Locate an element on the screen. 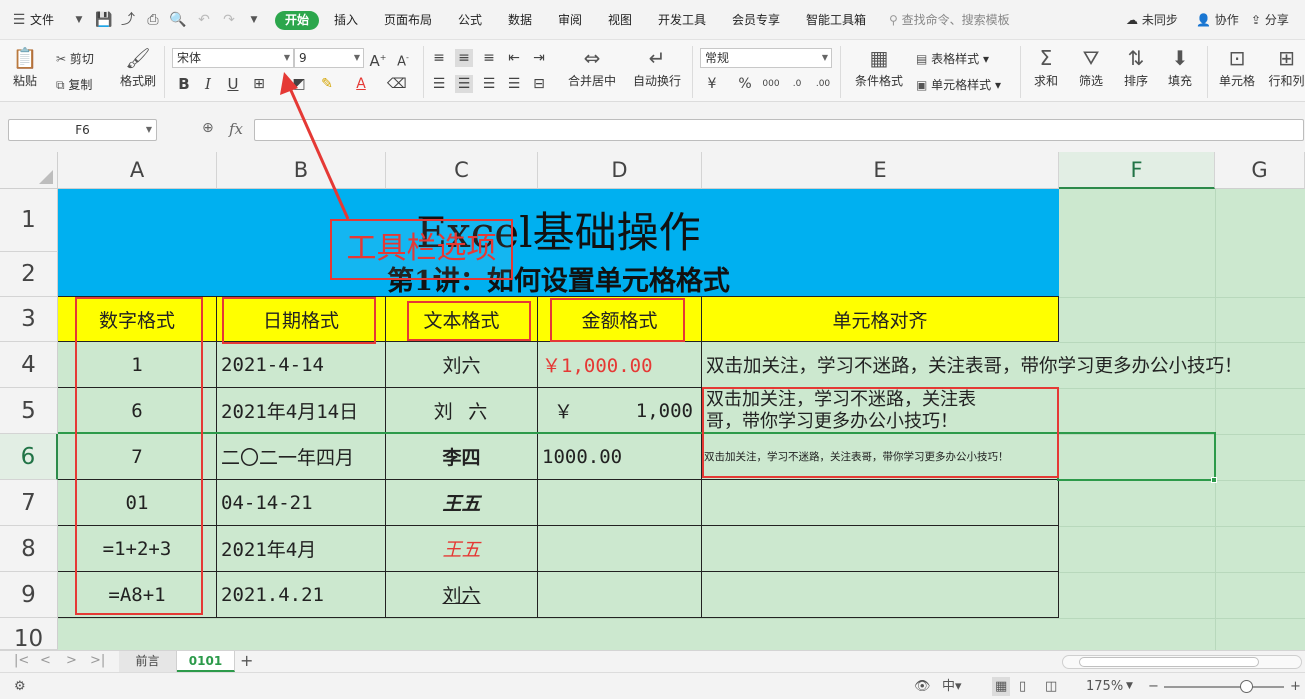 This screenshot has width=1305, height=699. scrollbar-thumb is located at coordinates (1169, 662).